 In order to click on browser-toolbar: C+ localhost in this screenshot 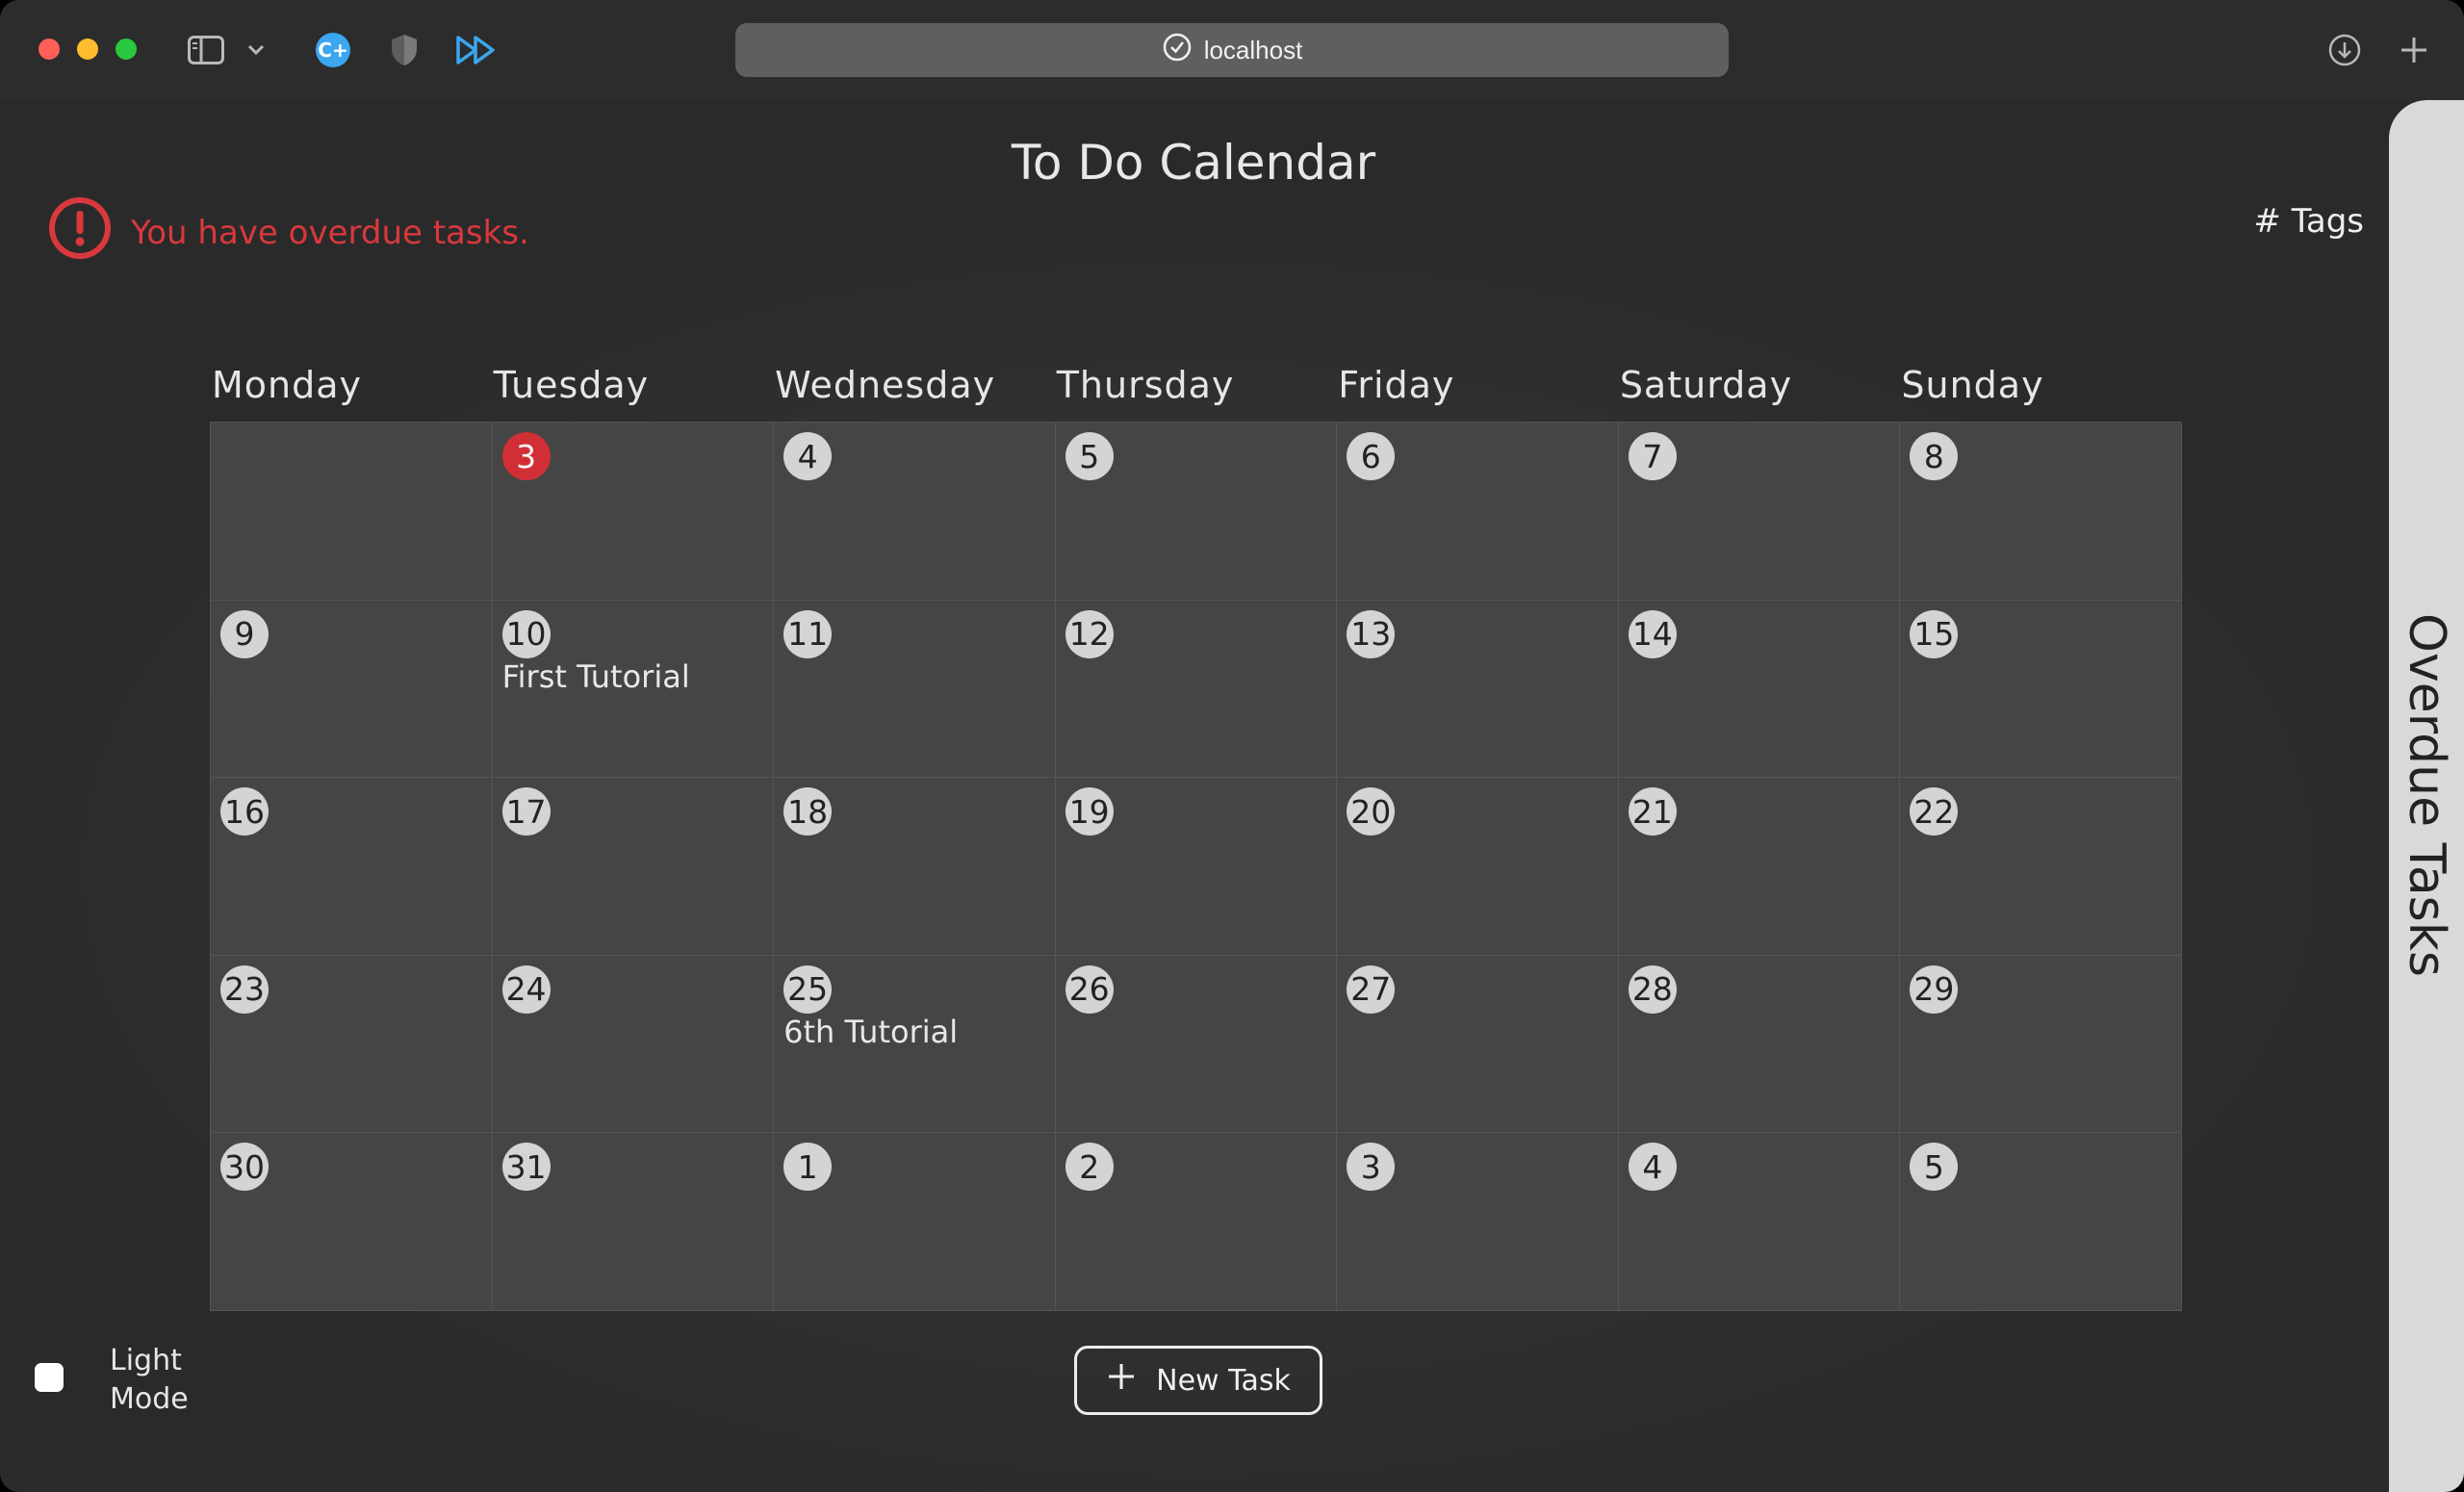, I will do `click(1232, 50)`.